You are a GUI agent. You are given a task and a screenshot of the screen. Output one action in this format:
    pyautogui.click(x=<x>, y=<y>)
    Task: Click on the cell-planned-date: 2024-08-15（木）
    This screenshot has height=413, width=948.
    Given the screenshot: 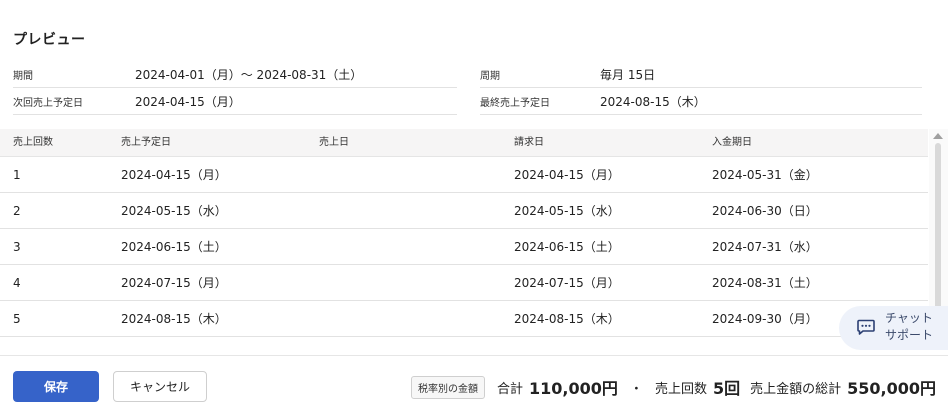 What is the action you would take?
    pyautogui.click(x=174, y=319)
    